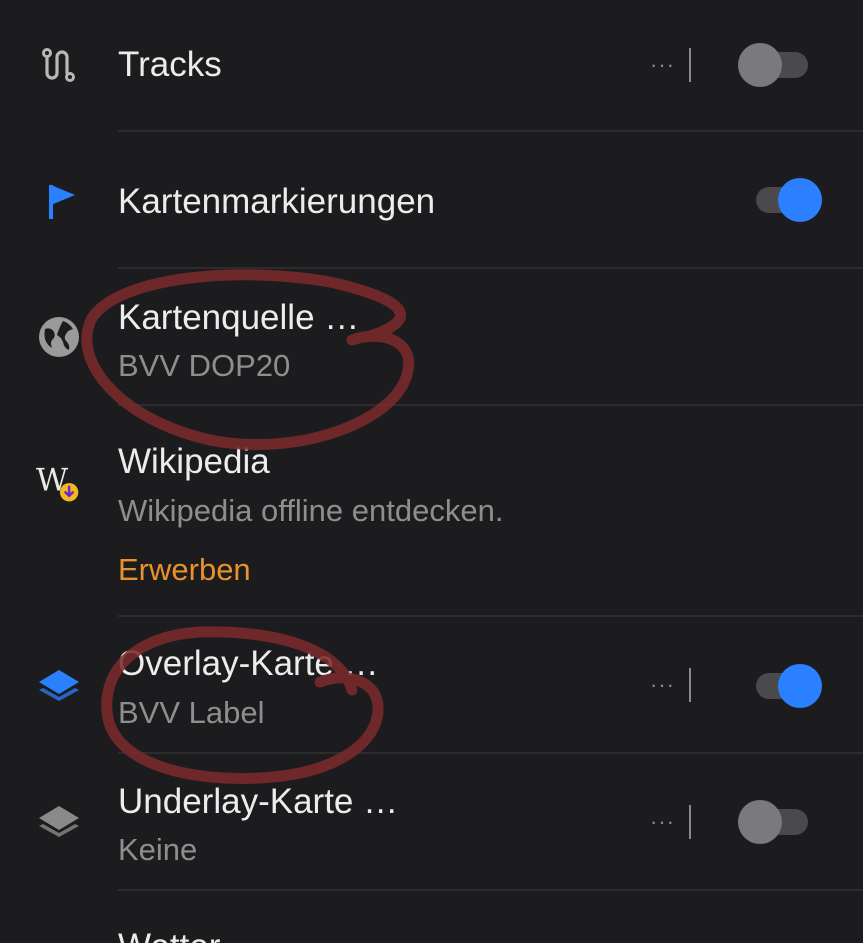 Image resolution: width=863 pixels, height=943 pixels. I want to click on item-subtitle: Keine, so click(158, 849).